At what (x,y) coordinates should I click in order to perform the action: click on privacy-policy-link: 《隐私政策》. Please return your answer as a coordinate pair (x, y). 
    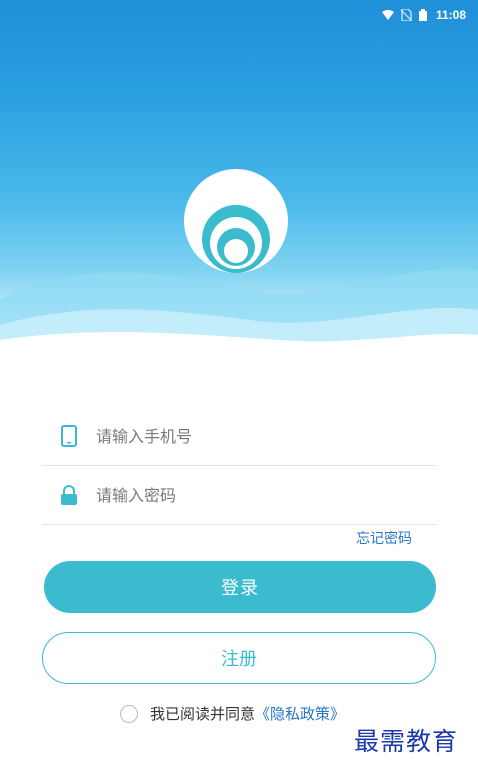
    Looking at the image, I should click on (300, 713).